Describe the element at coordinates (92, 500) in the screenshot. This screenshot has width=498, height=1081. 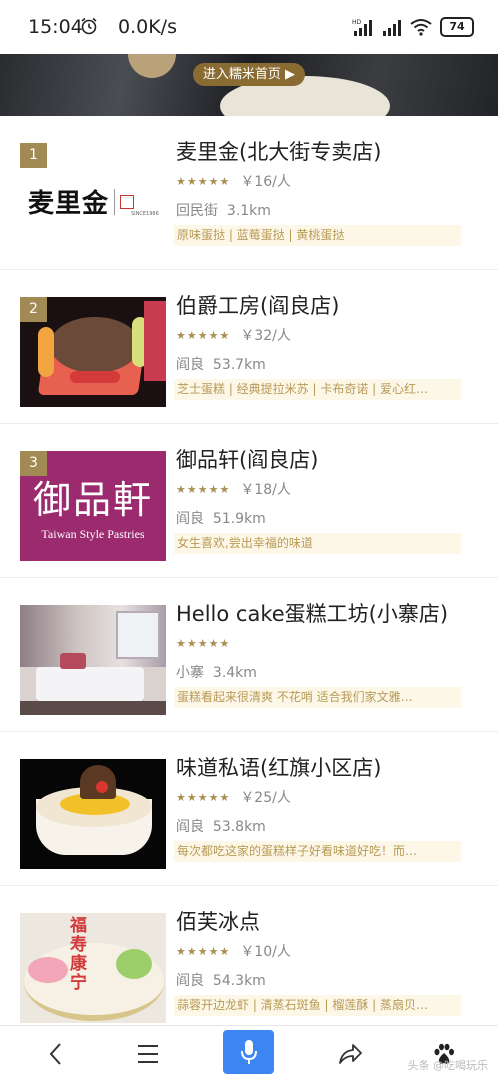
I see `shop-logo-text: 御品軒` at that location.